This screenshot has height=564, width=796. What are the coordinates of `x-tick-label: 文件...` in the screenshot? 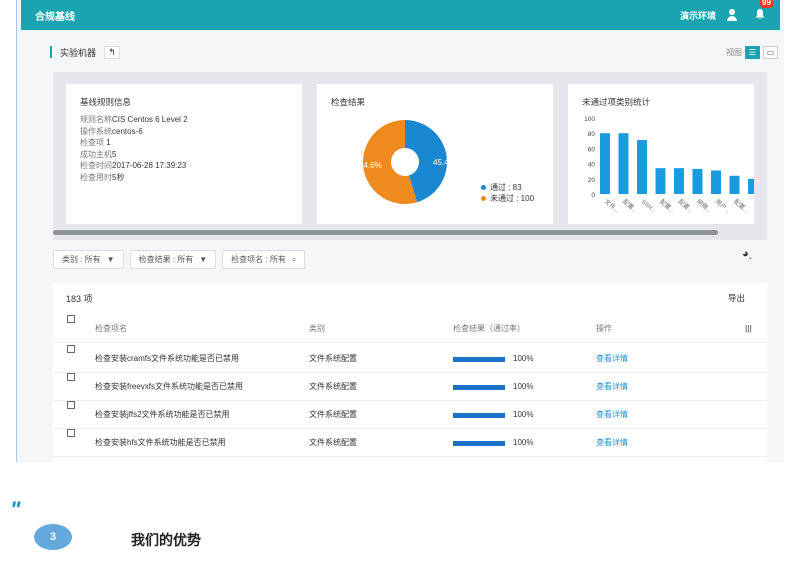 It's located at (612, 205).